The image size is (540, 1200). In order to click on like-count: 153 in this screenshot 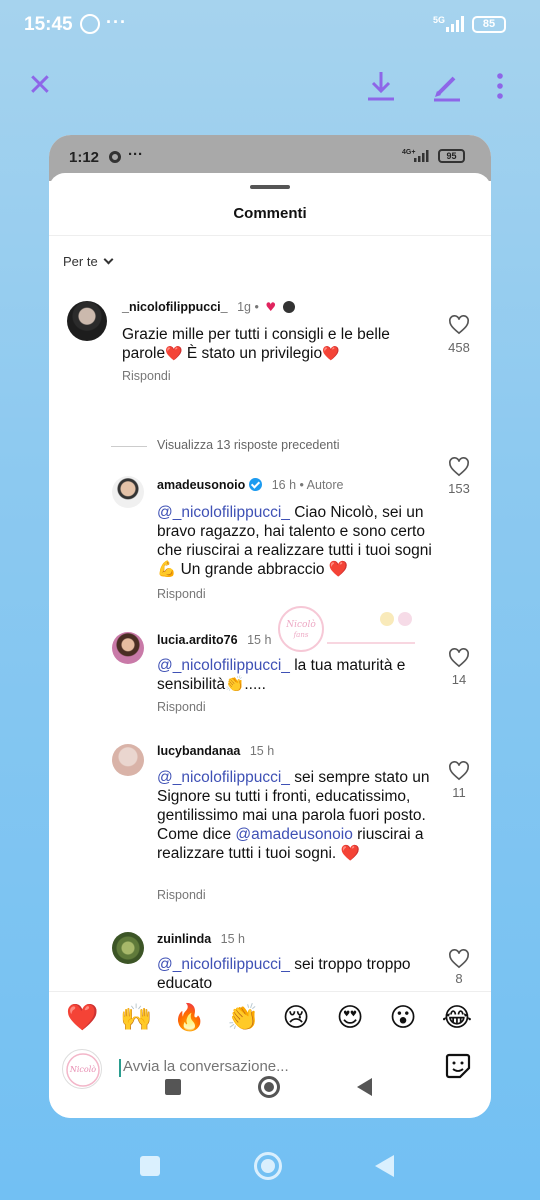, I will do `click(459, 488)`.